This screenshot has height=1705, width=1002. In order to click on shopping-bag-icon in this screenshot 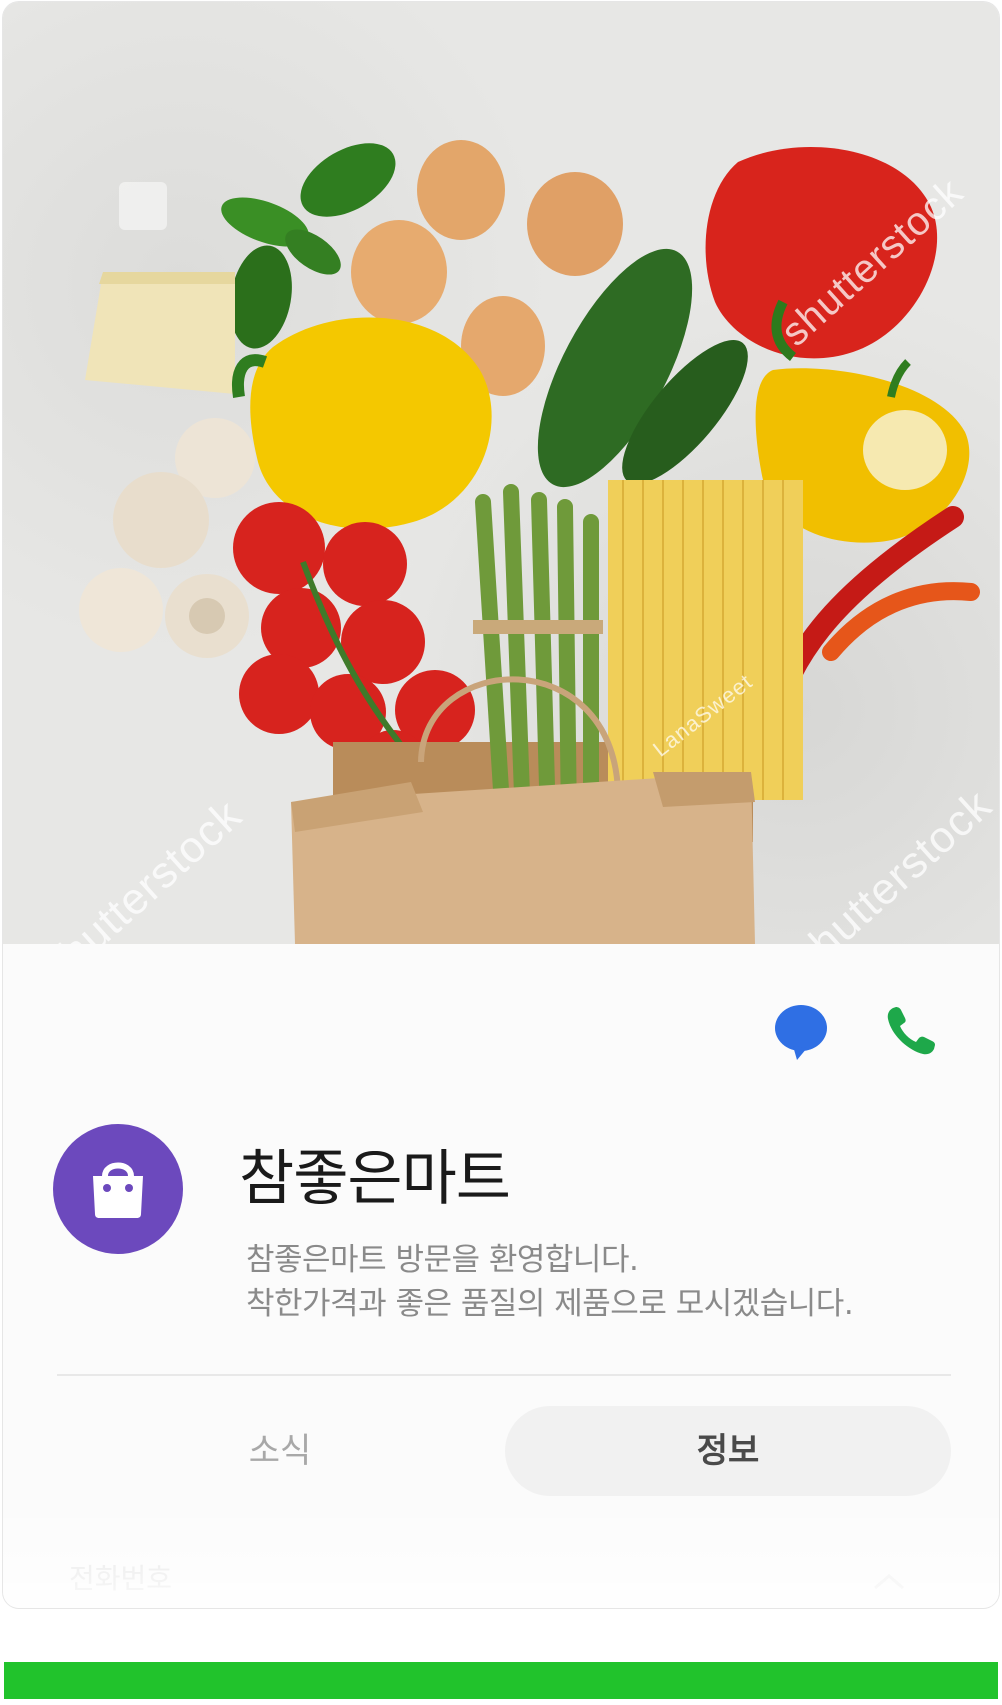, I will do `click(118, 1190)`.